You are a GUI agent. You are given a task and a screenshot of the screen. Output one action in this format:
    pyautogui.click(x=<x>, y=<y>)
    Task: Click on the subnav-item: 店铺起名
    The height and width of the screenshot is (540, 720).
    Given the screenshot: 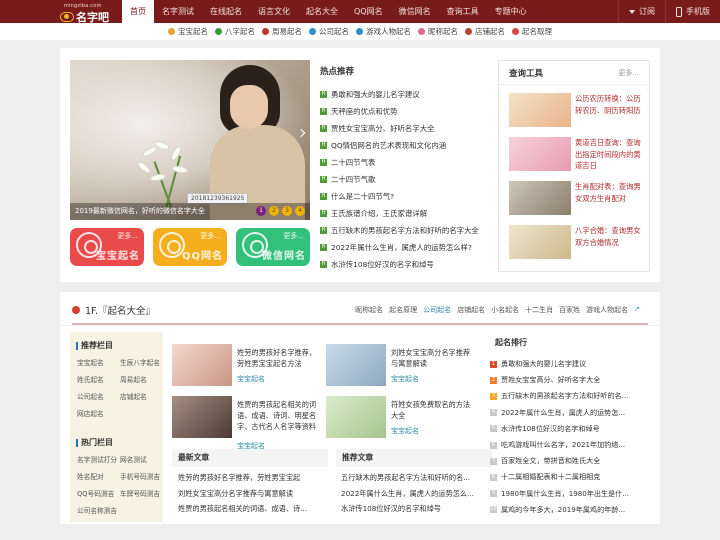 What is the action you would take?
    pyautogui.click(x=485, y=31)
    